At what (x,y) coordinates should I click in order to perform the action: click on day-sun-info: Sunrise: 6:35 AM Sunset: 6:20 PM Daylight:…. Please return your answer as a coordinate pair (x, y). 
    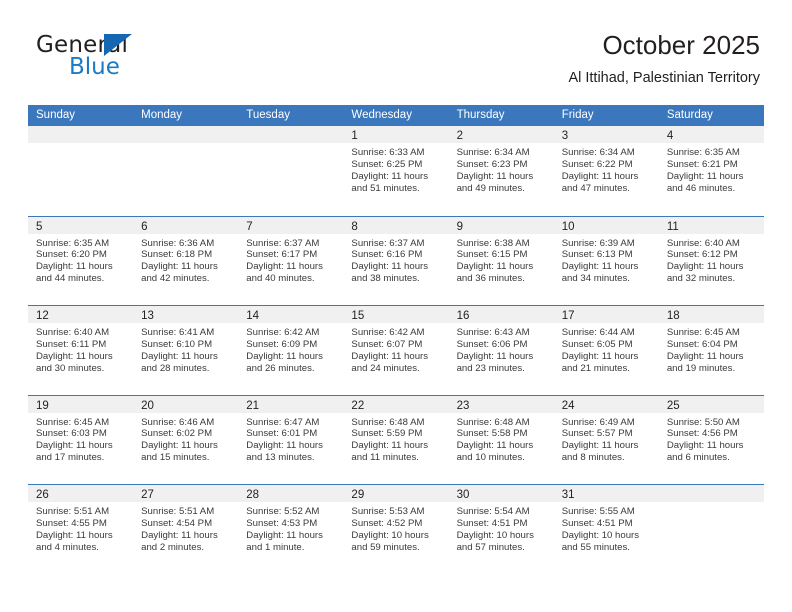
    Looking at the image, I should click on (80, 260).